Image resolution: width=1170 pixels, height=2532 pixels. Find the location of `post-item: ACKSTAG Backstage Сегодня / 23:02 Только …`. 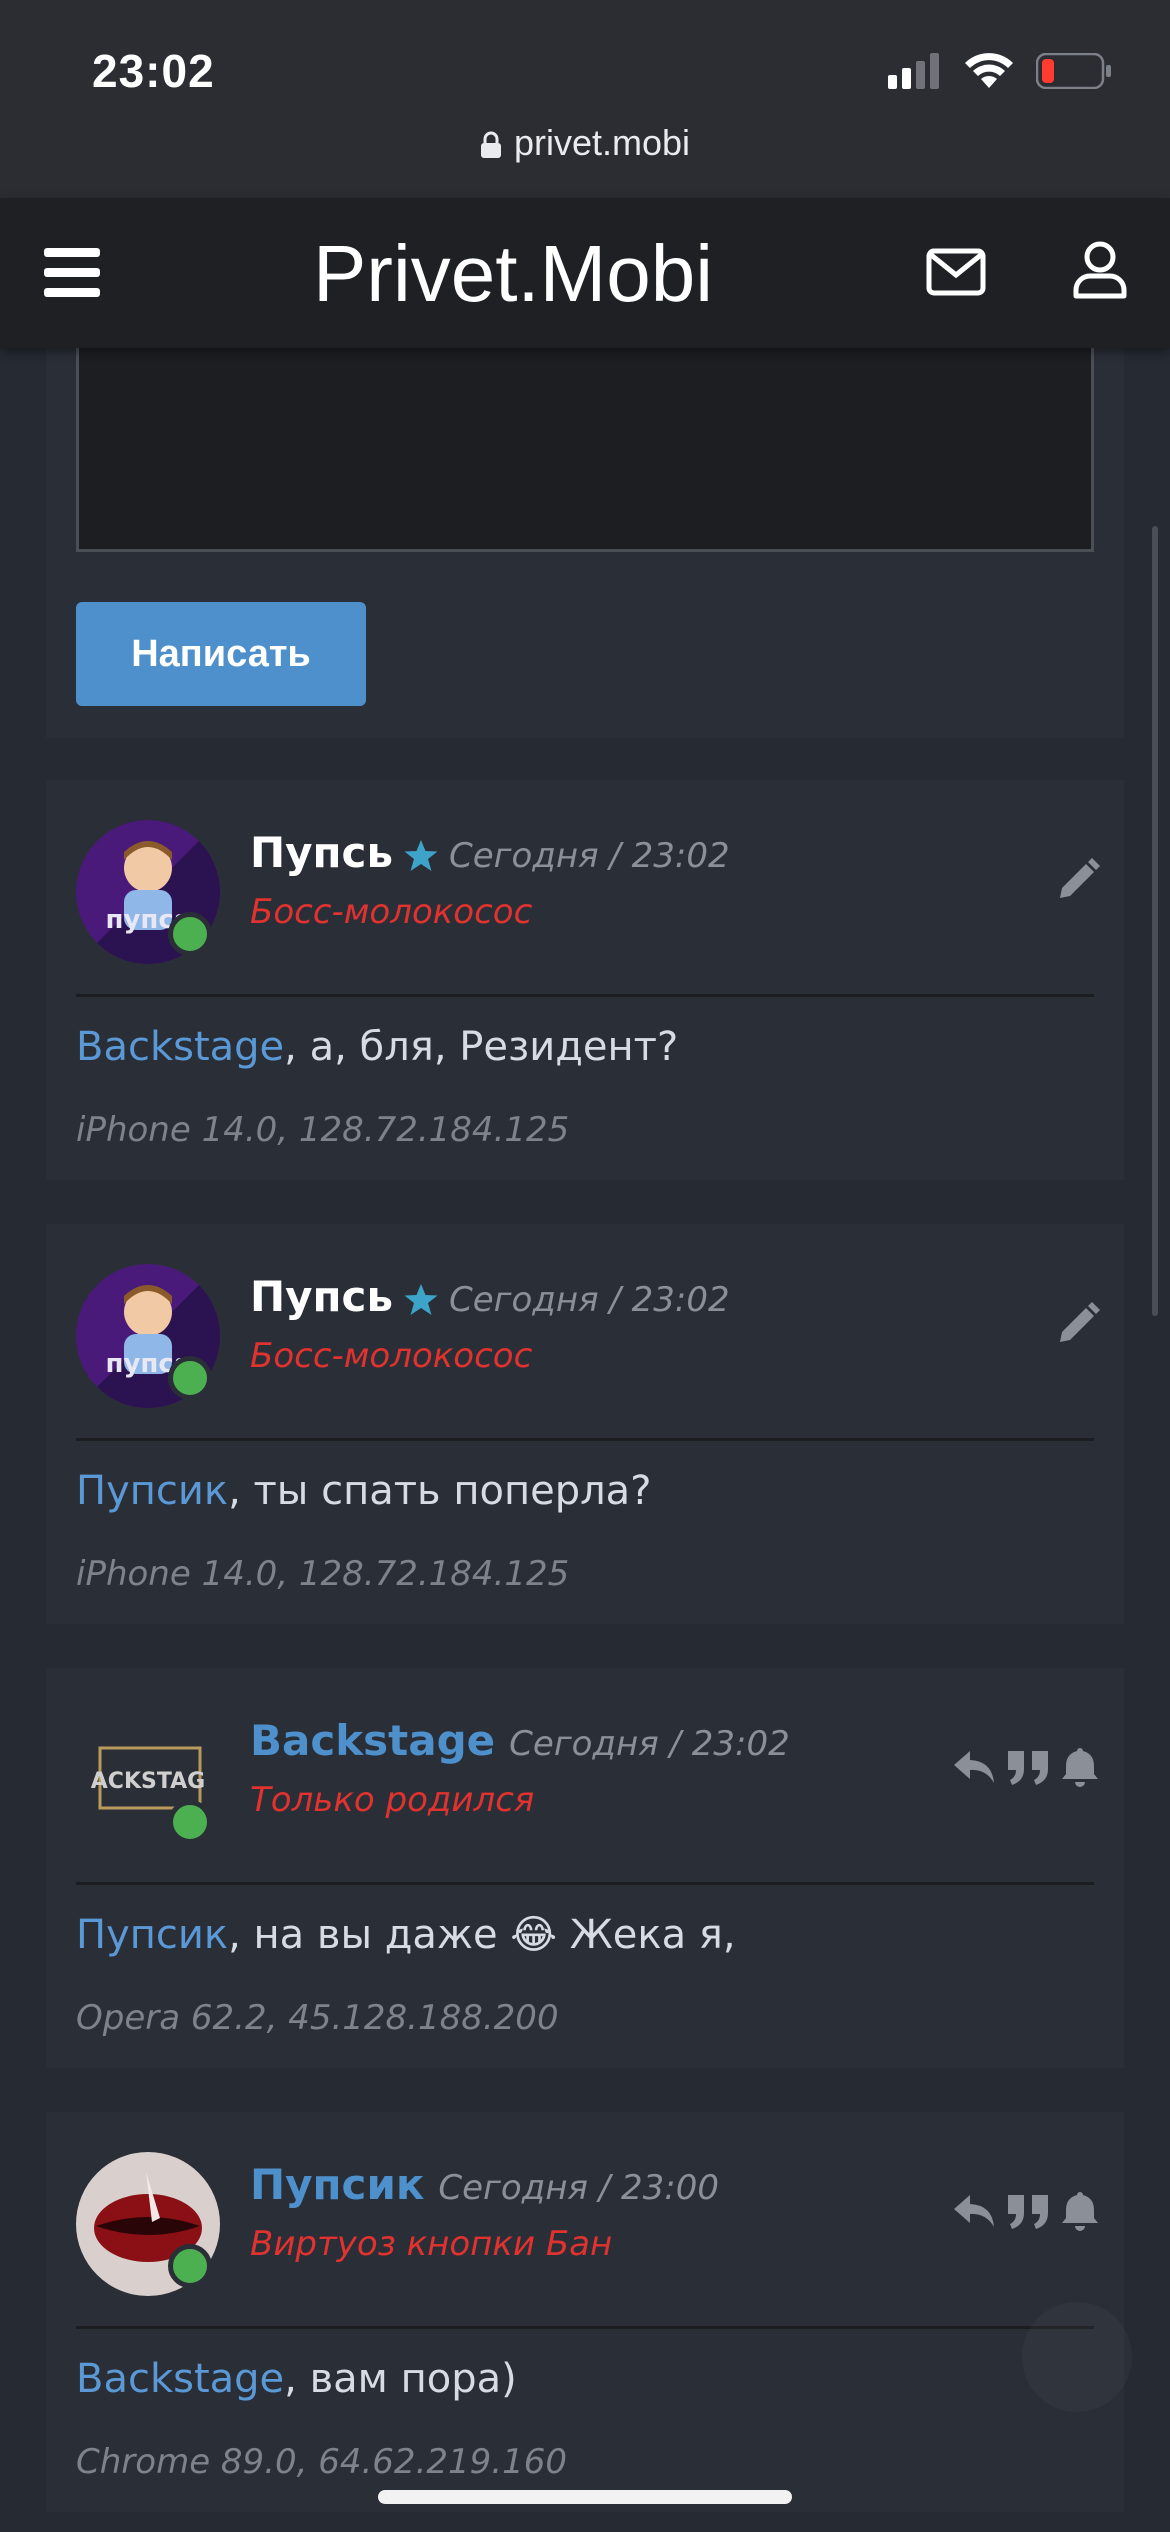

post-item: ACKSTAG Backstage Сегодня / 23:02 Только … is located at coordinates (585, 1868).